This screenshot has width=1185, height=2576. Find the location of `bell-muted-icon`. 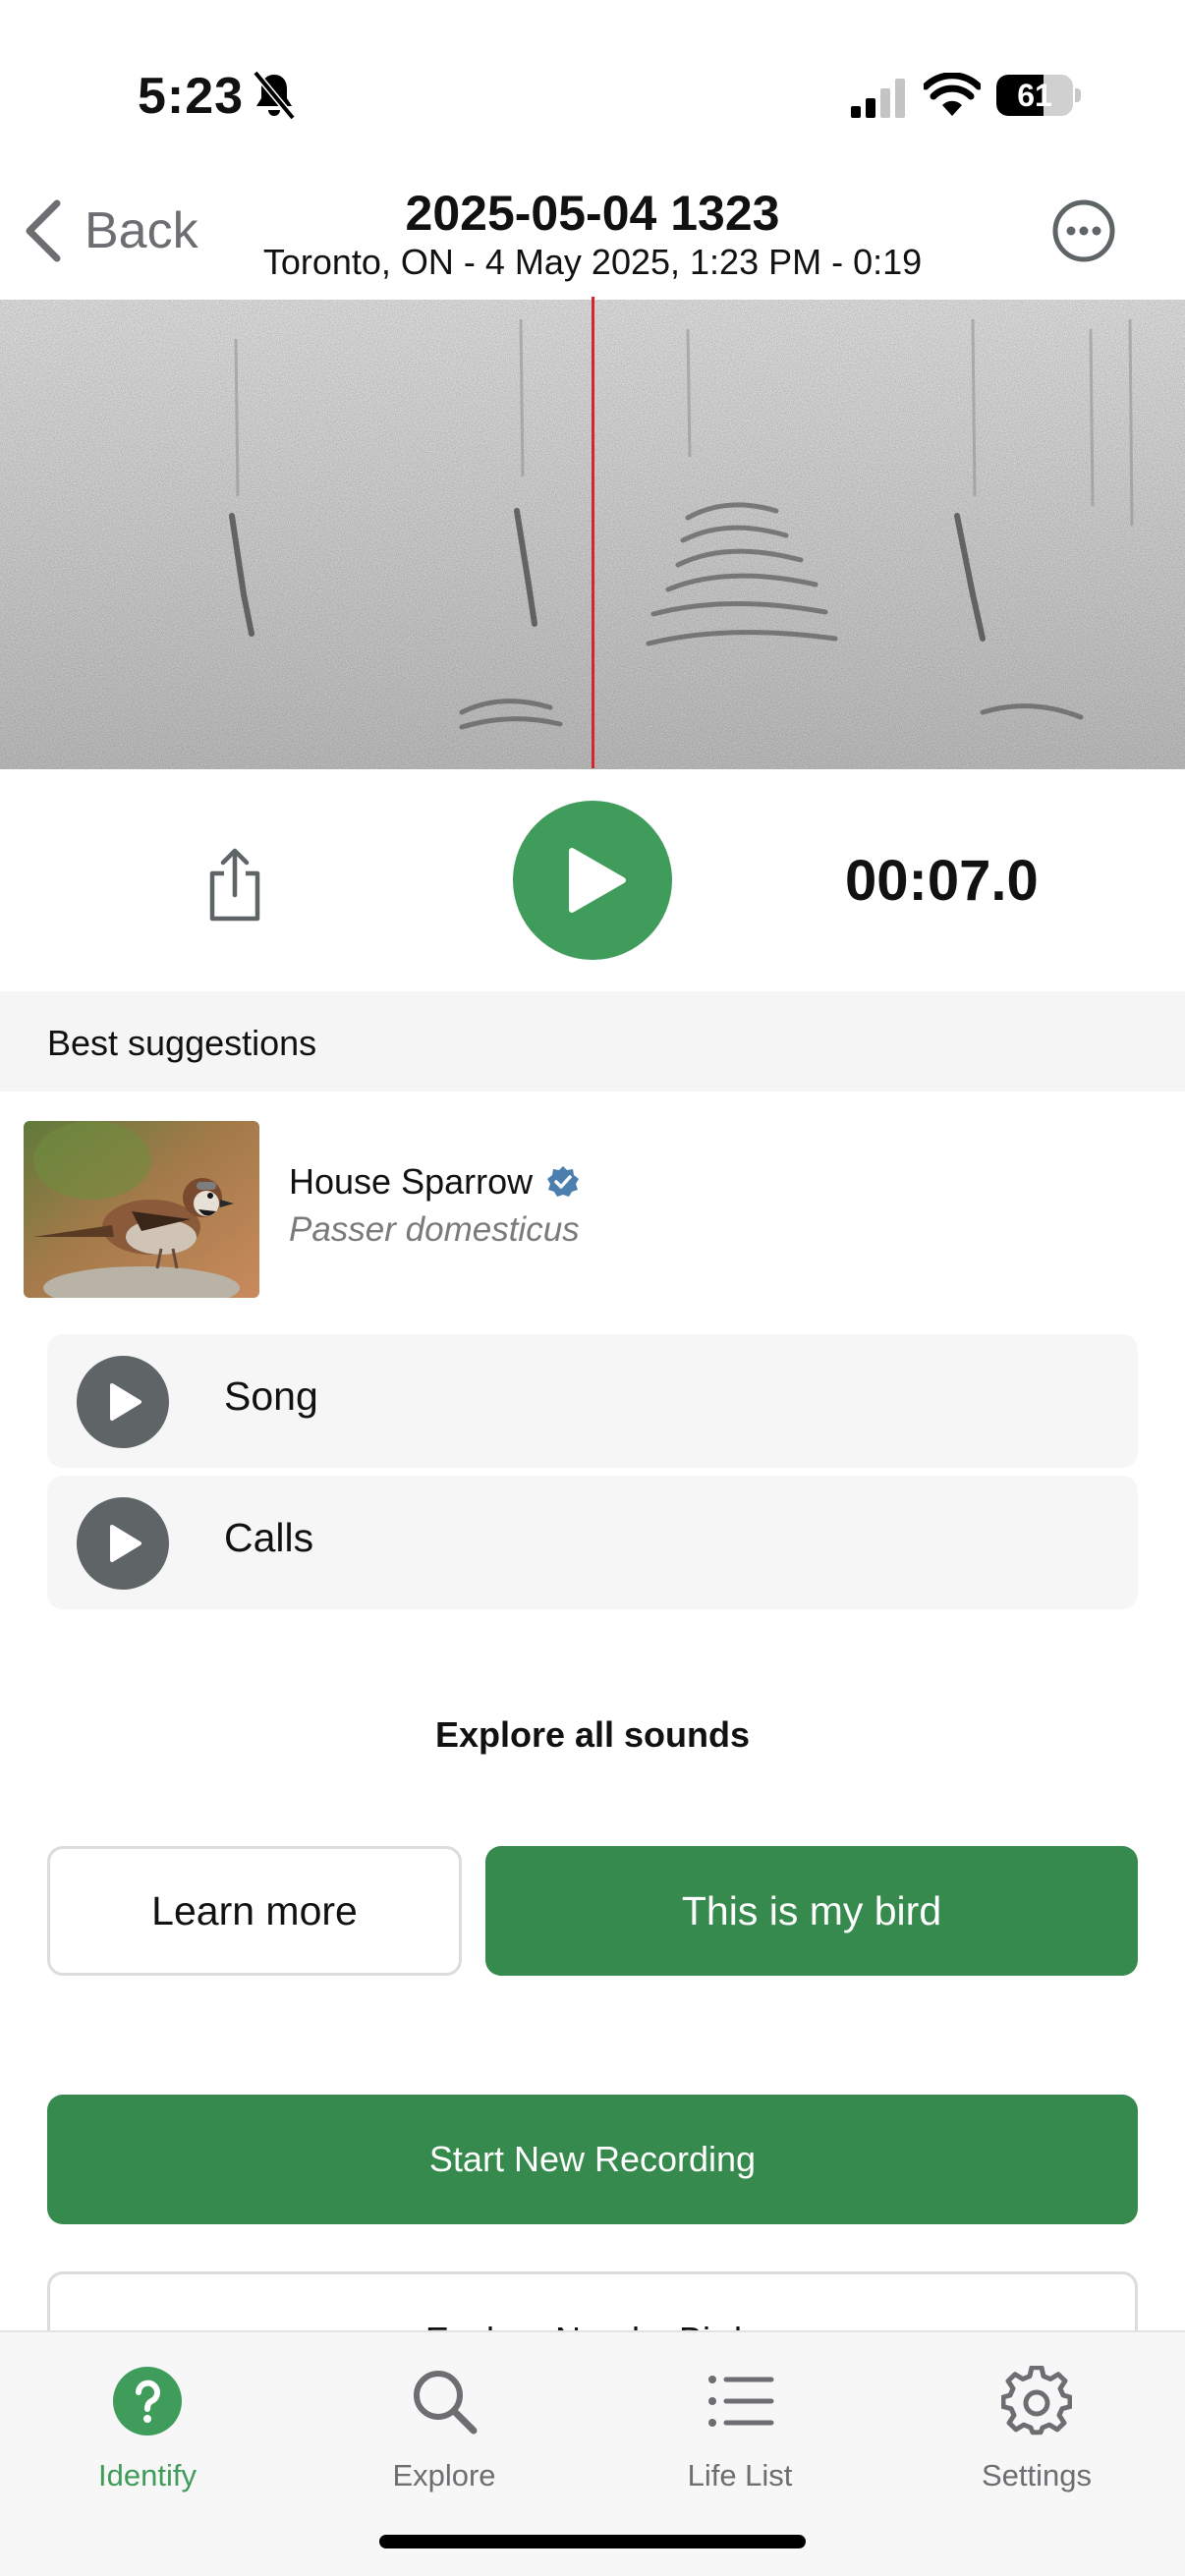

bell-muted-icon is located at coordinates (275, 96).